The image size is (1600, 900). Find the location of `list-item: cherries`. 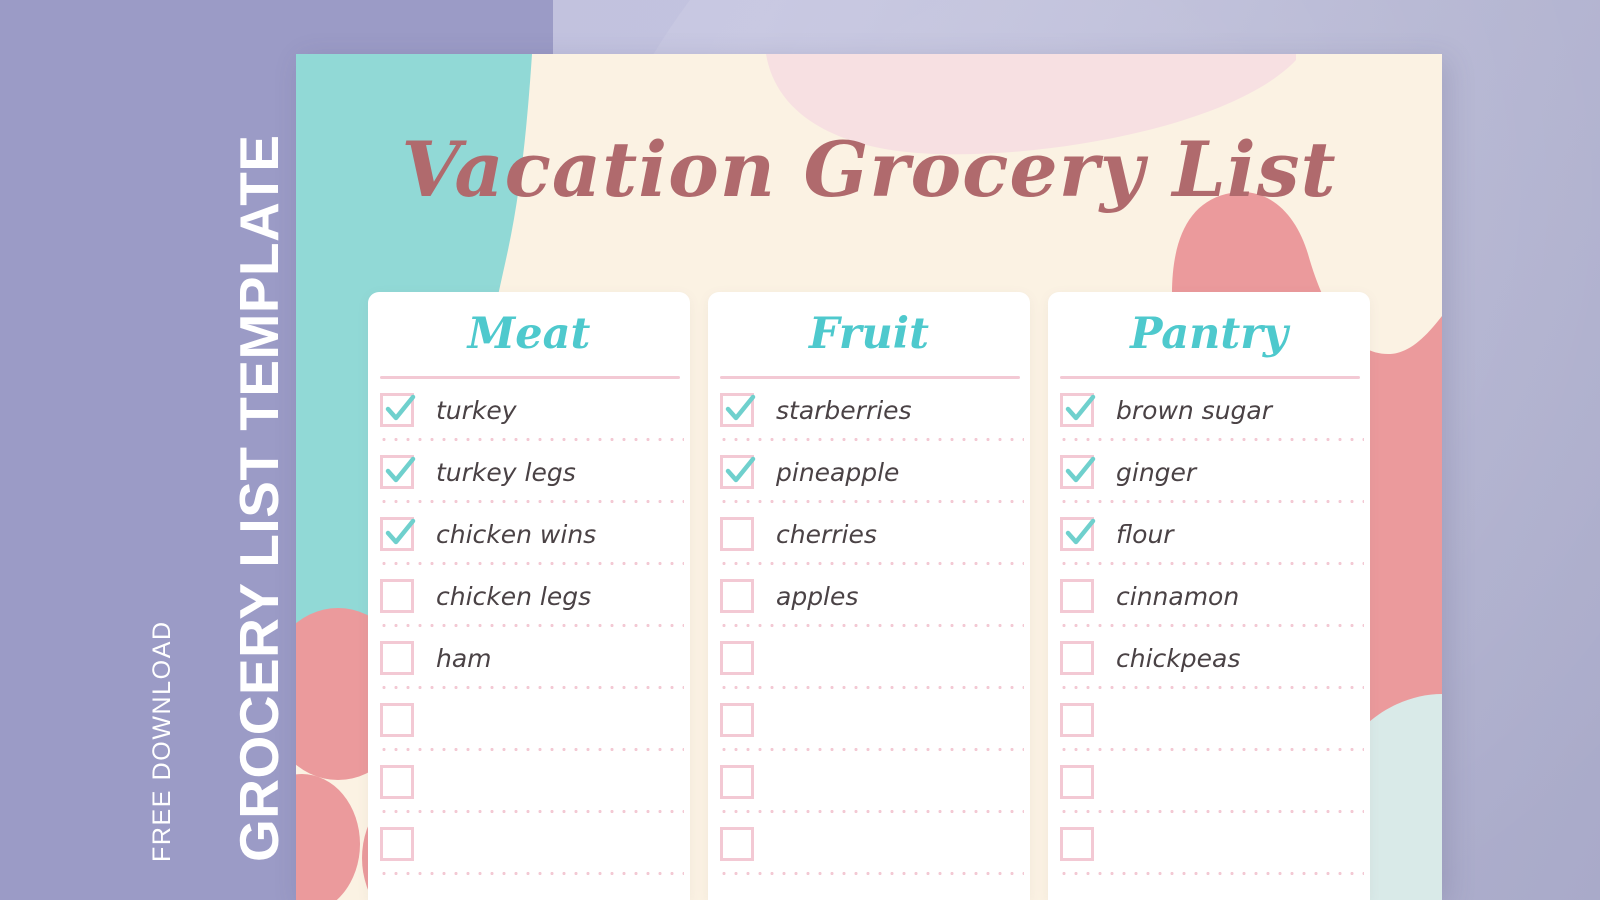

list-item: cherries is located at coordinates (869, 534).